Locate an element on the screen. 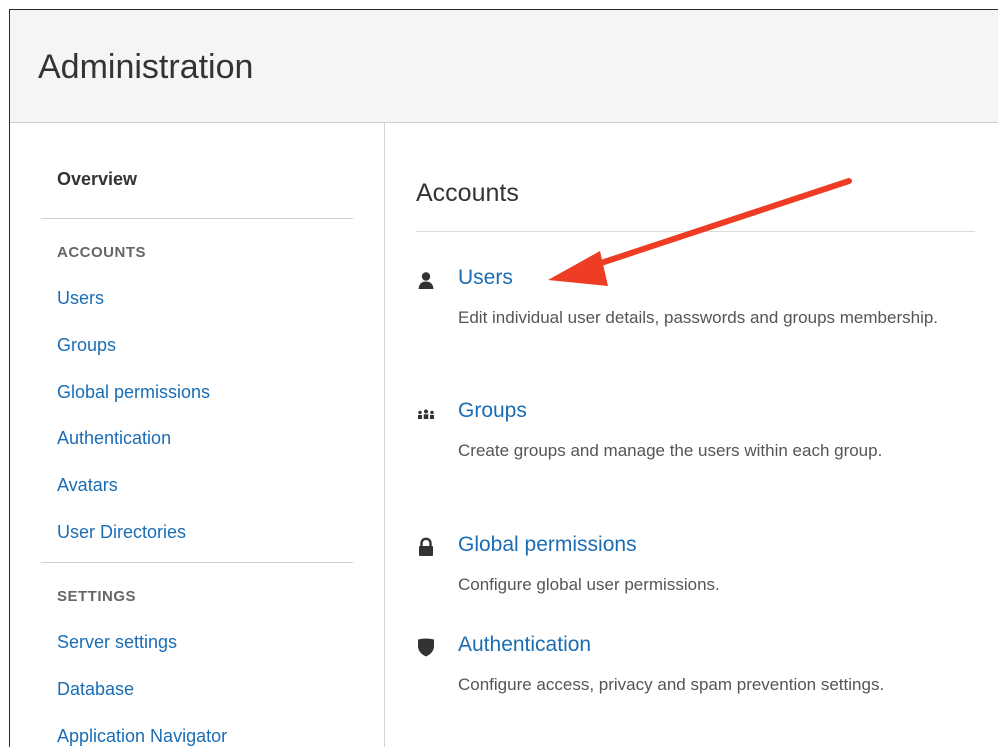 This screenshot has width=998, height=747. sidebar-item-avatars: Avatars is located at coordinates (87, 485).